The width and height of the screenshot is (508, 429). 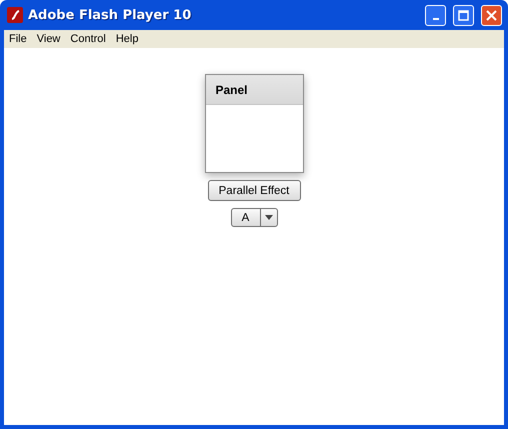 I want to click on menu-item: View, so click(x=49, y=39).